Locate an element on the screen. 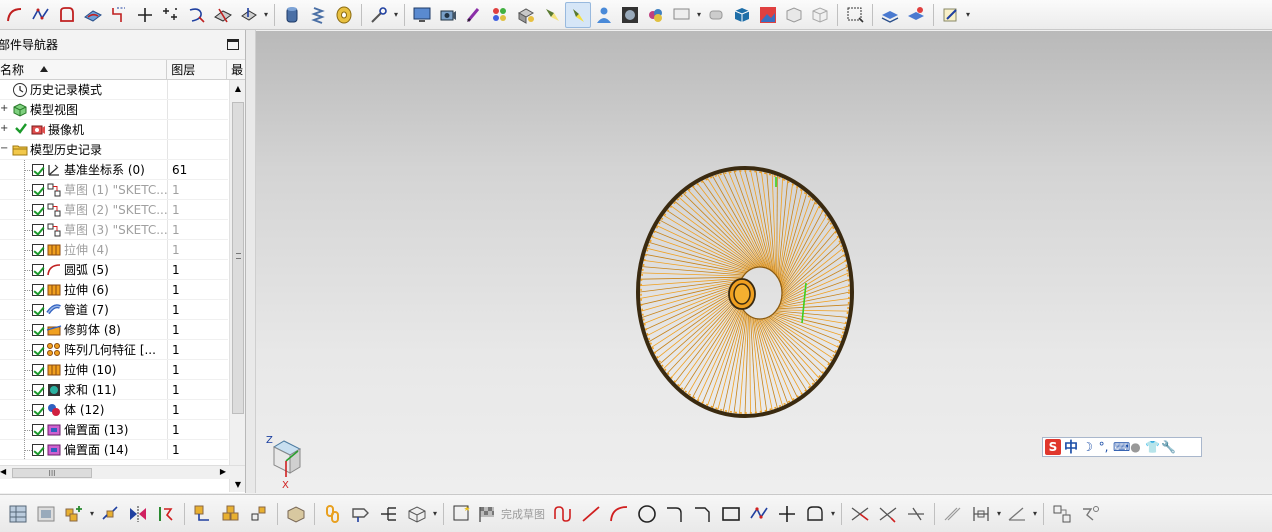 The image size is (1272, 532). tree-row: 拉伸 (10) 1 is located at coordinates (114, 370).